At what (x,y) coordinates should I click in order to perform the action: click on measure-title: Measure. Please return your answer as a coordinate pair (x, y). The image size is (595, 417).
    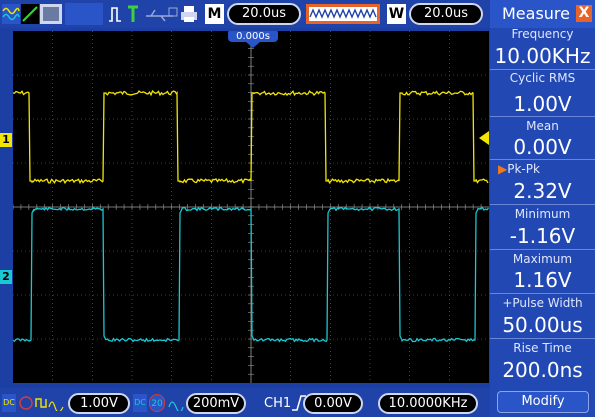
    Looking at the image, I should click on (536, 13).